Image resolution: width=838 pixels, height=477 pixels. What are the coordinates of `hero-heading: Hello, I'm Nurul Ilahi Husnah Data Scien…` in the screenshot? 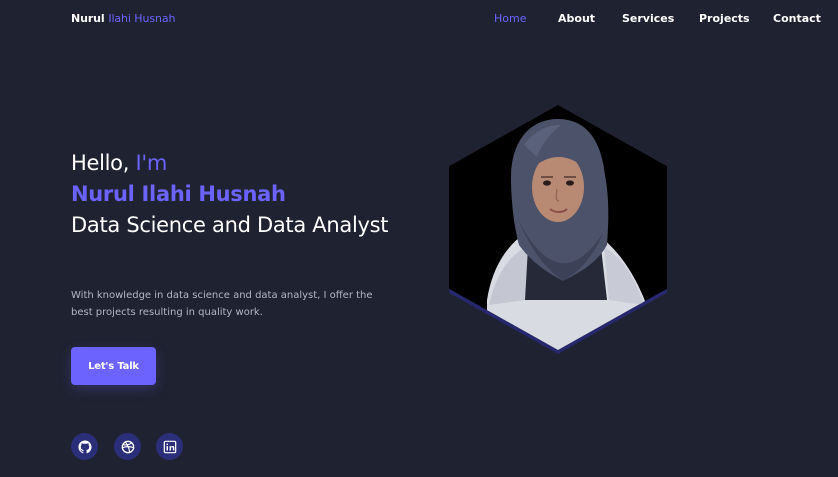 It's located at (236, 194).